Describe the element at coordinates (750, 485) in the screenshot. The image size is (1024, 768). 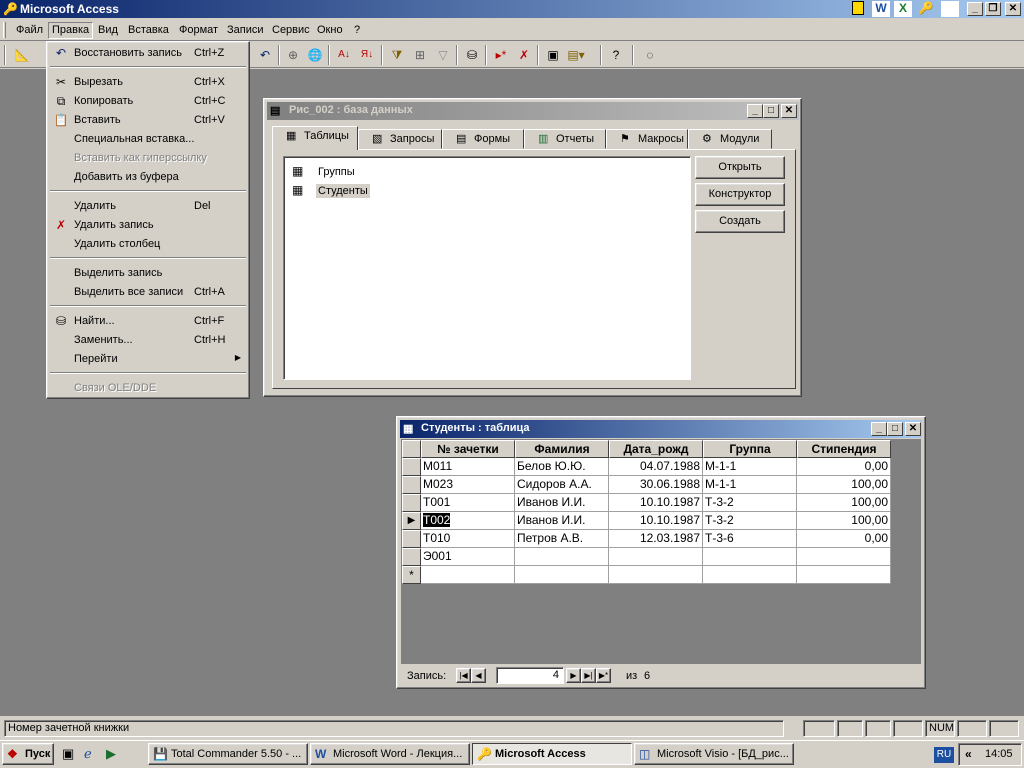
I see `table-cell: М-1-1` at that location.